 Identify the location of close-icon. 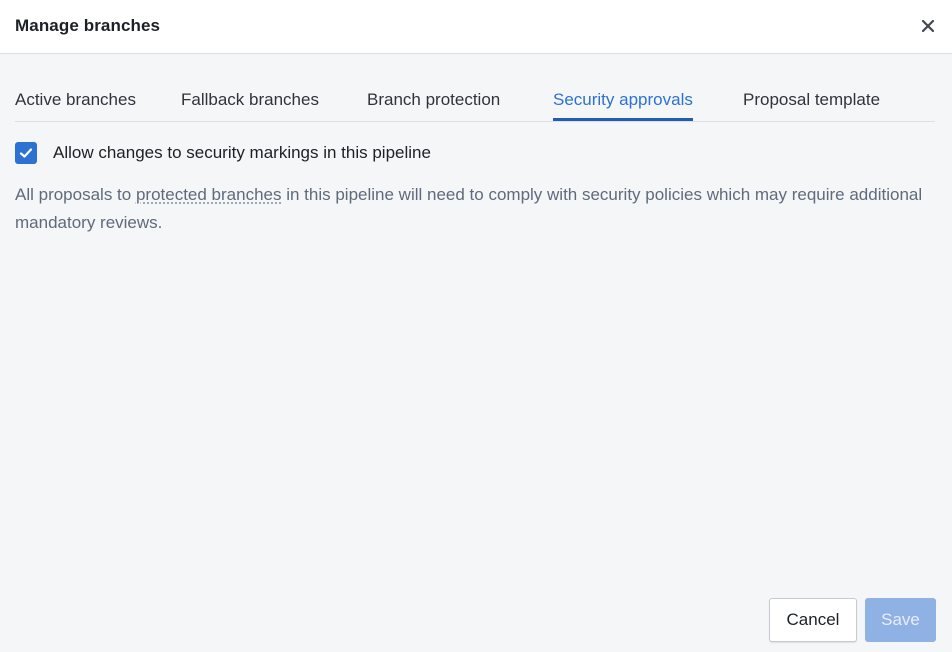
(928, 26).